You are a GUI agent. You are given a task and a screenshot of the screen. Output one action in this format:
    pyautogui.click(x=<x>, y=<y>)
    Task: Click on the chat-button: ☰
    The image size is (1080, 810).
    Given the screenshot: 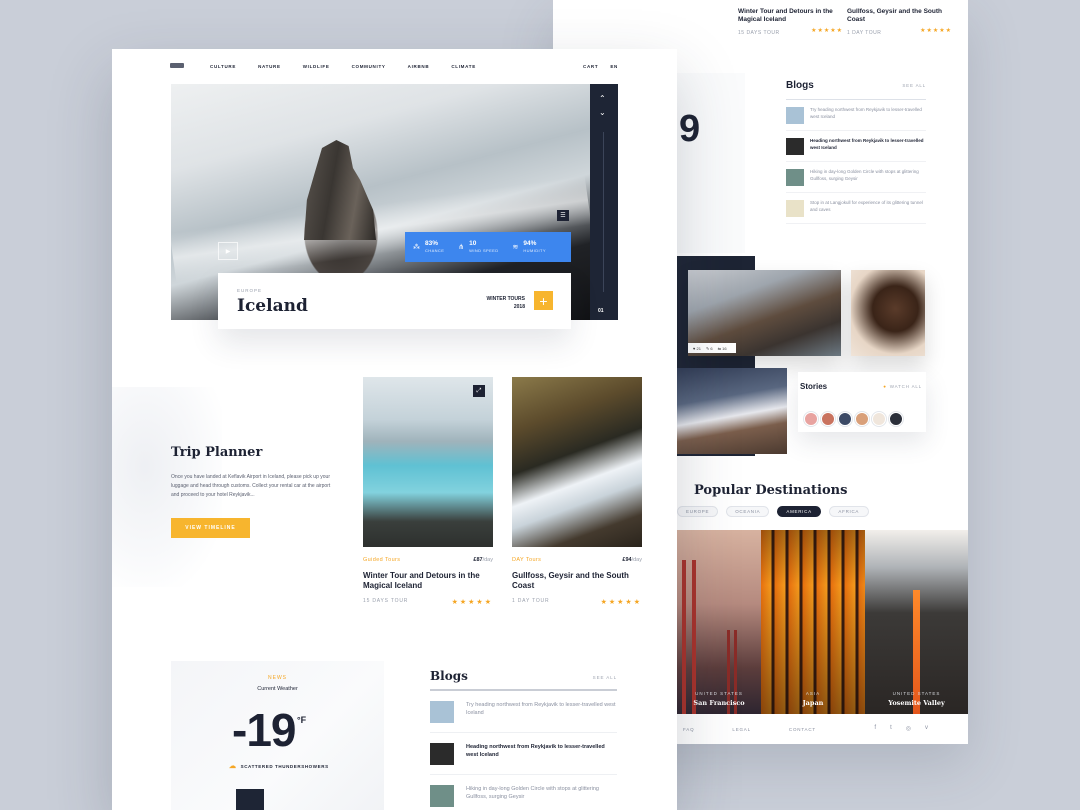 What is the action you would take?
    pyautogui.click(x=563, y=215)
    